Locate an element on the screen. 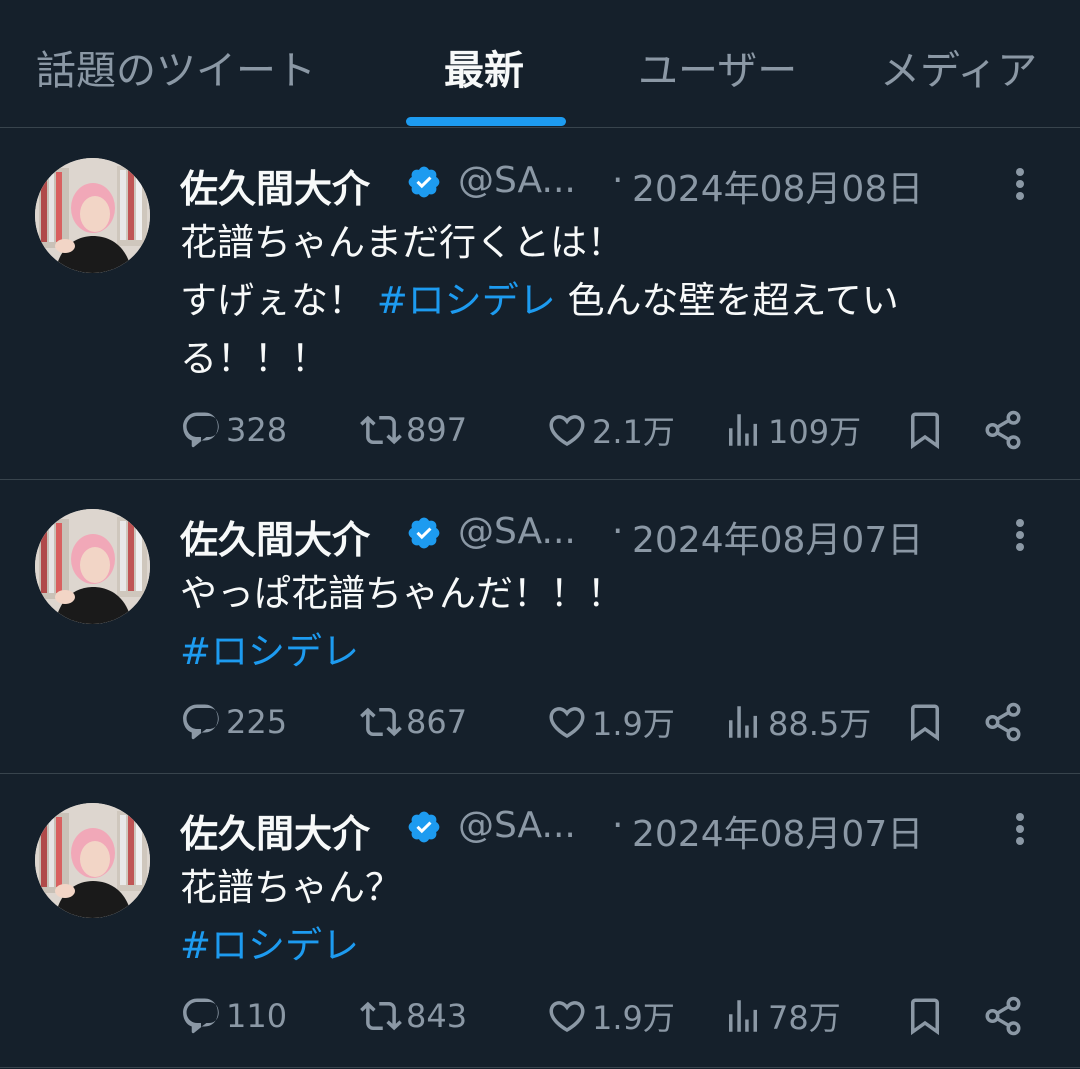 This screenshot has height=1069, width=1080. retweet-count: 867 is located at coordinates (437, 722).